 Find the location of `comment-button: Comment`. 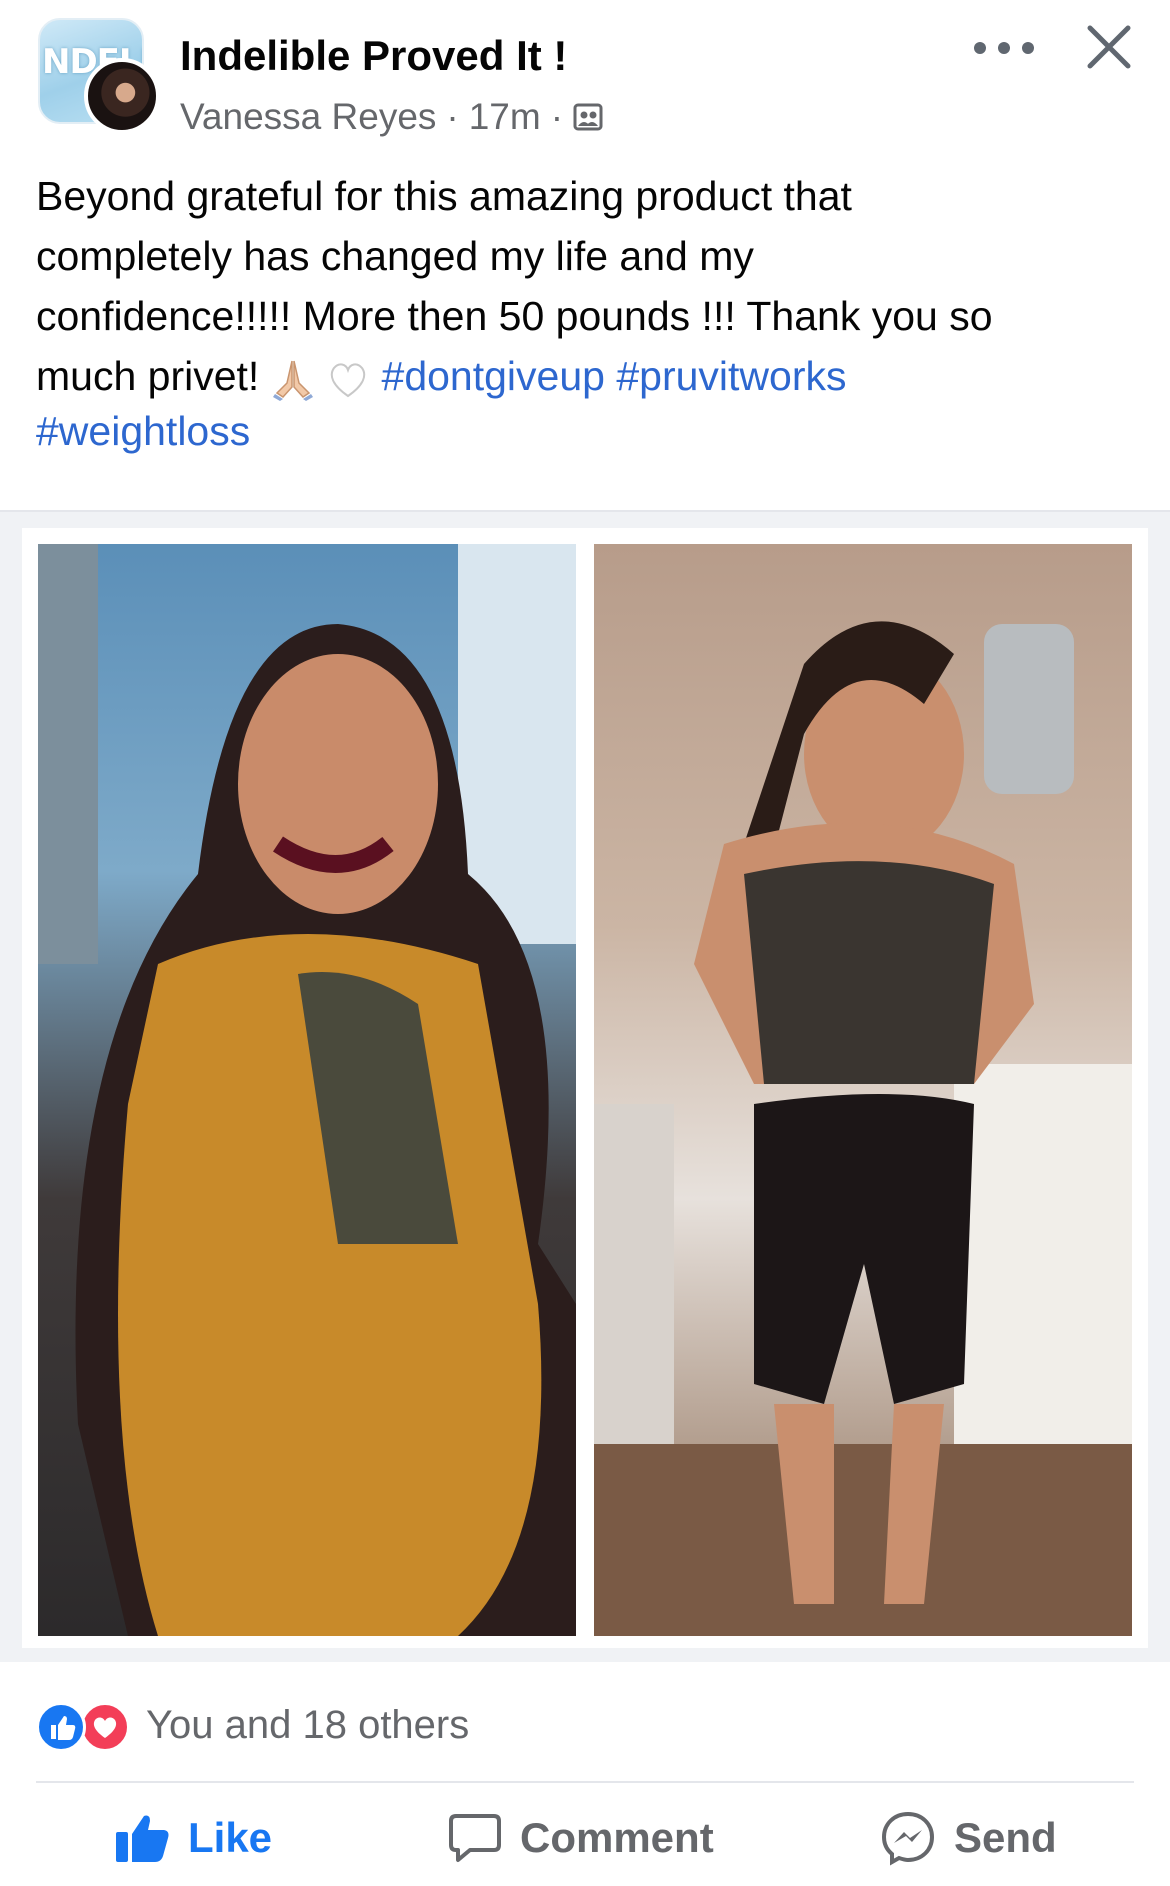

comment-button: Comment is located at coordinates (581, 1838).